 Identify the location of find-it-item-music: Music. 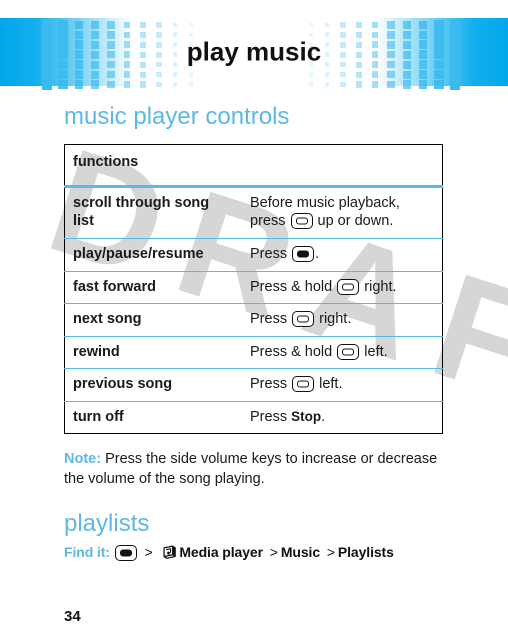
(300, 552).